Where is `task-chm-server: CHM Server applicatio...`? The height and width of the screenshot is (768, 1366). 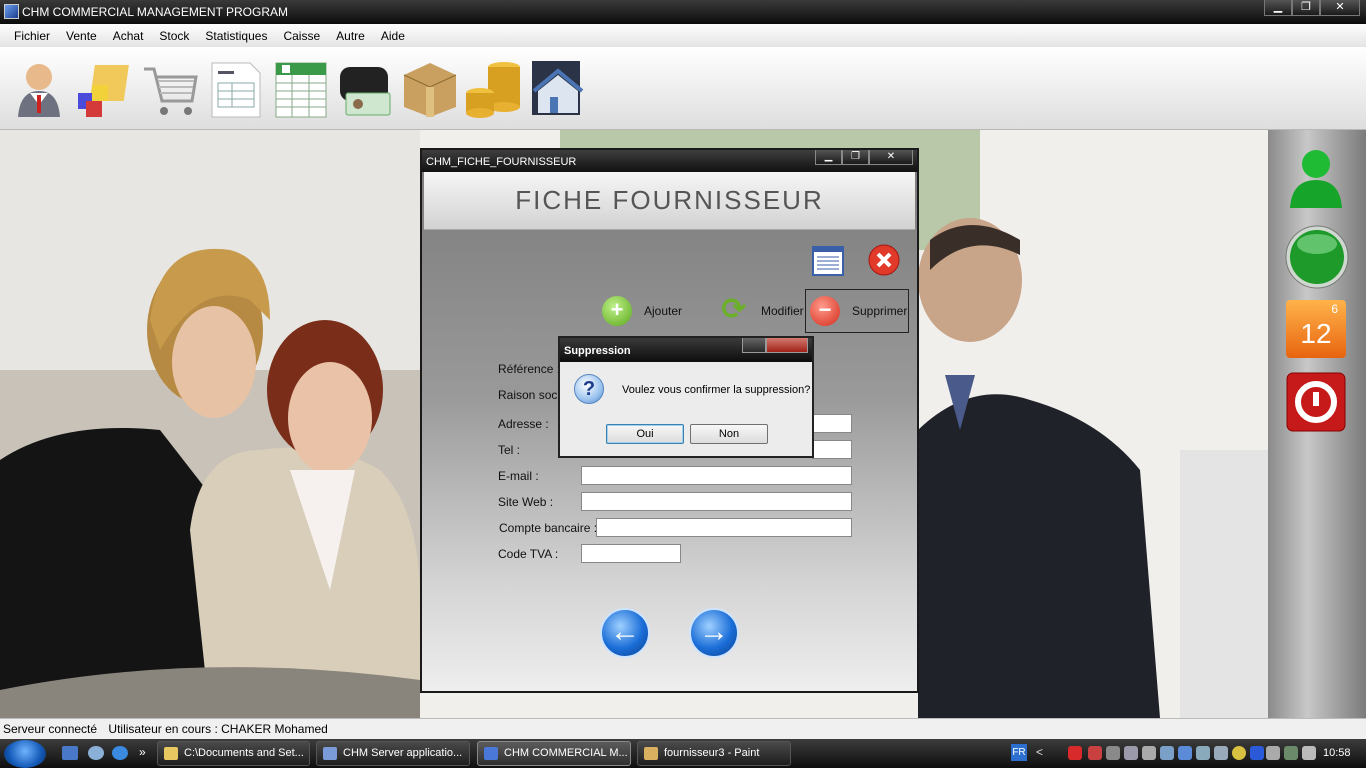
task-chm-server: CHM Server applicatio... is located at coordinates (393, 753).